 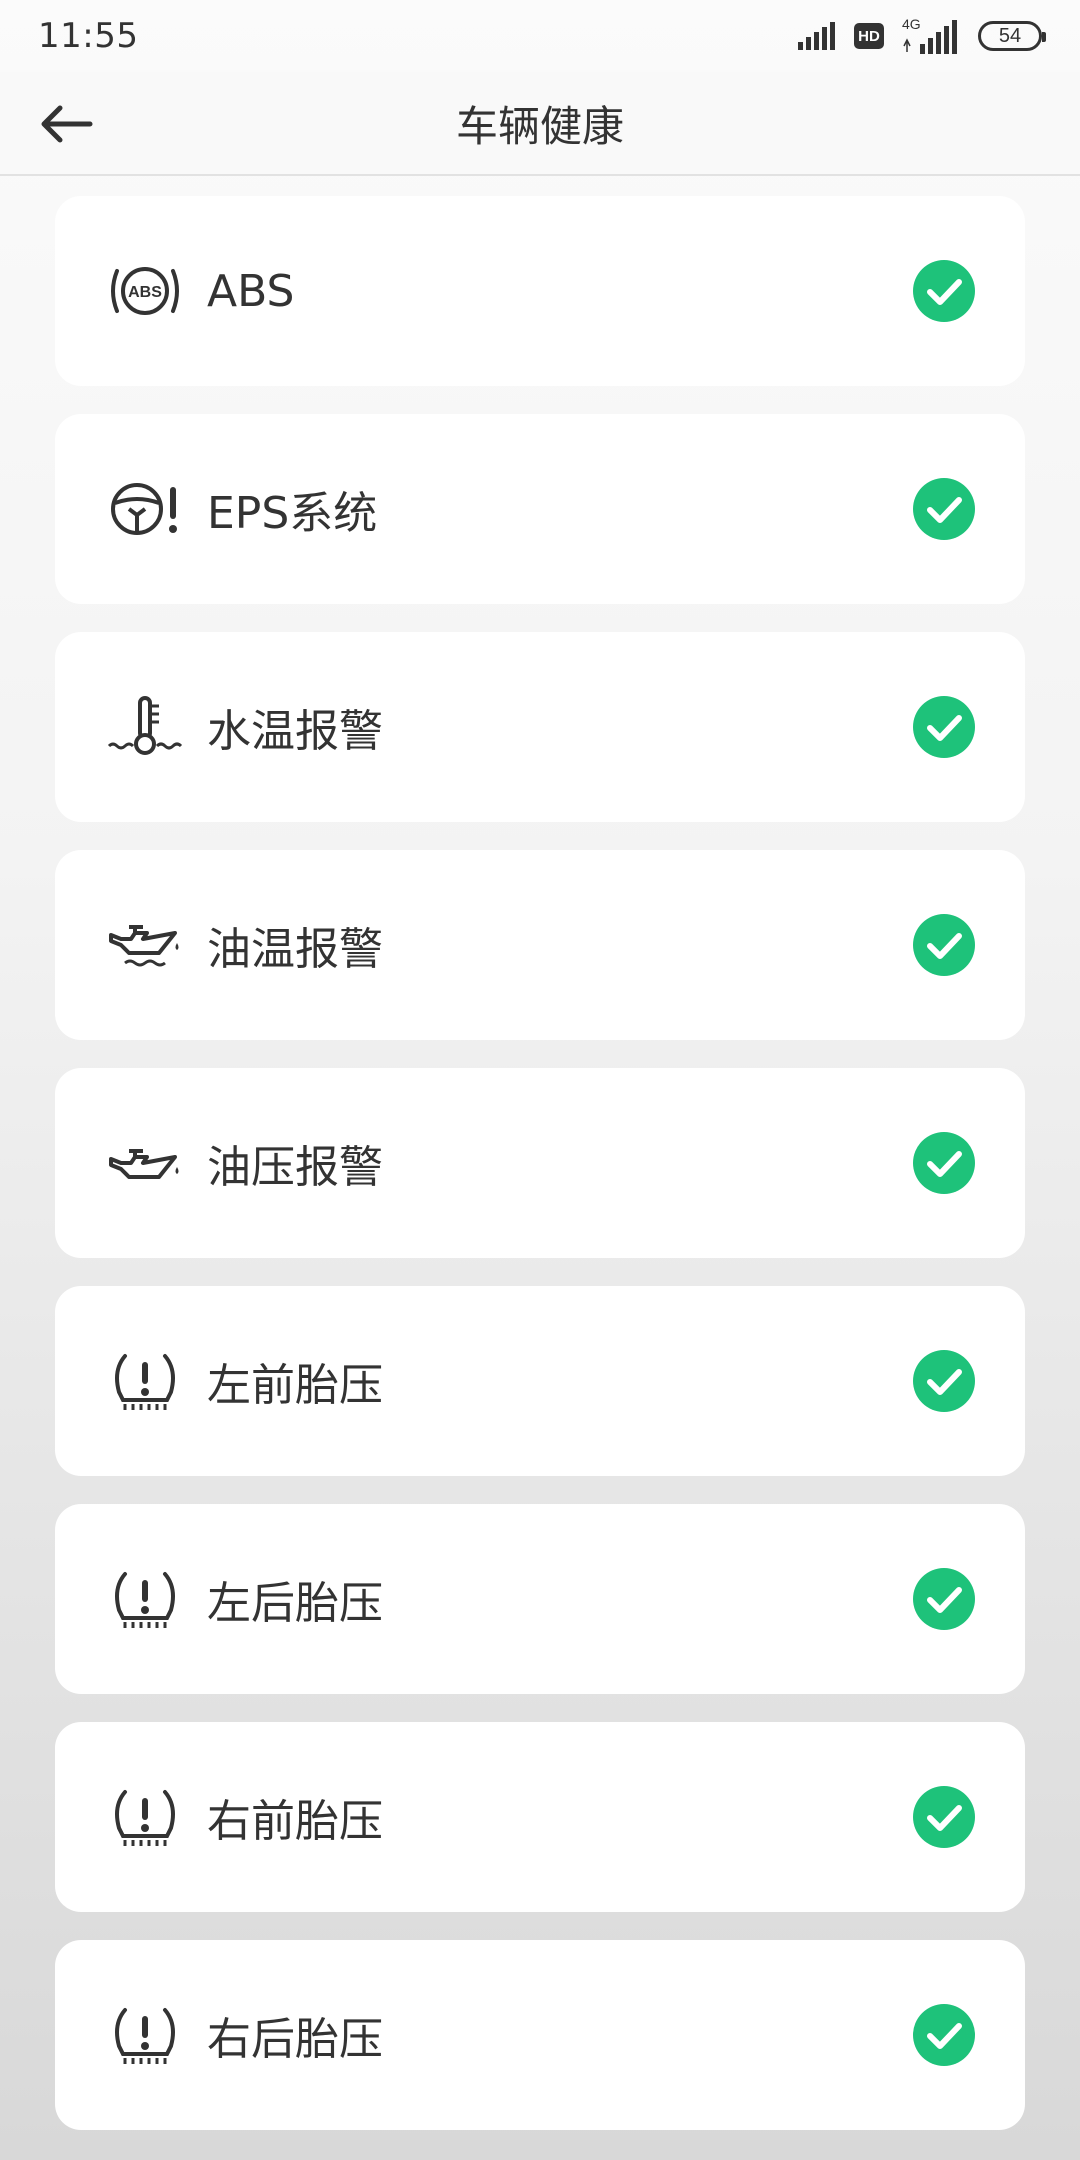 What do you see at coordinates (145, 509) in the screenshot?
I see `steering-warning-icon` at bounding box center [145, 509].